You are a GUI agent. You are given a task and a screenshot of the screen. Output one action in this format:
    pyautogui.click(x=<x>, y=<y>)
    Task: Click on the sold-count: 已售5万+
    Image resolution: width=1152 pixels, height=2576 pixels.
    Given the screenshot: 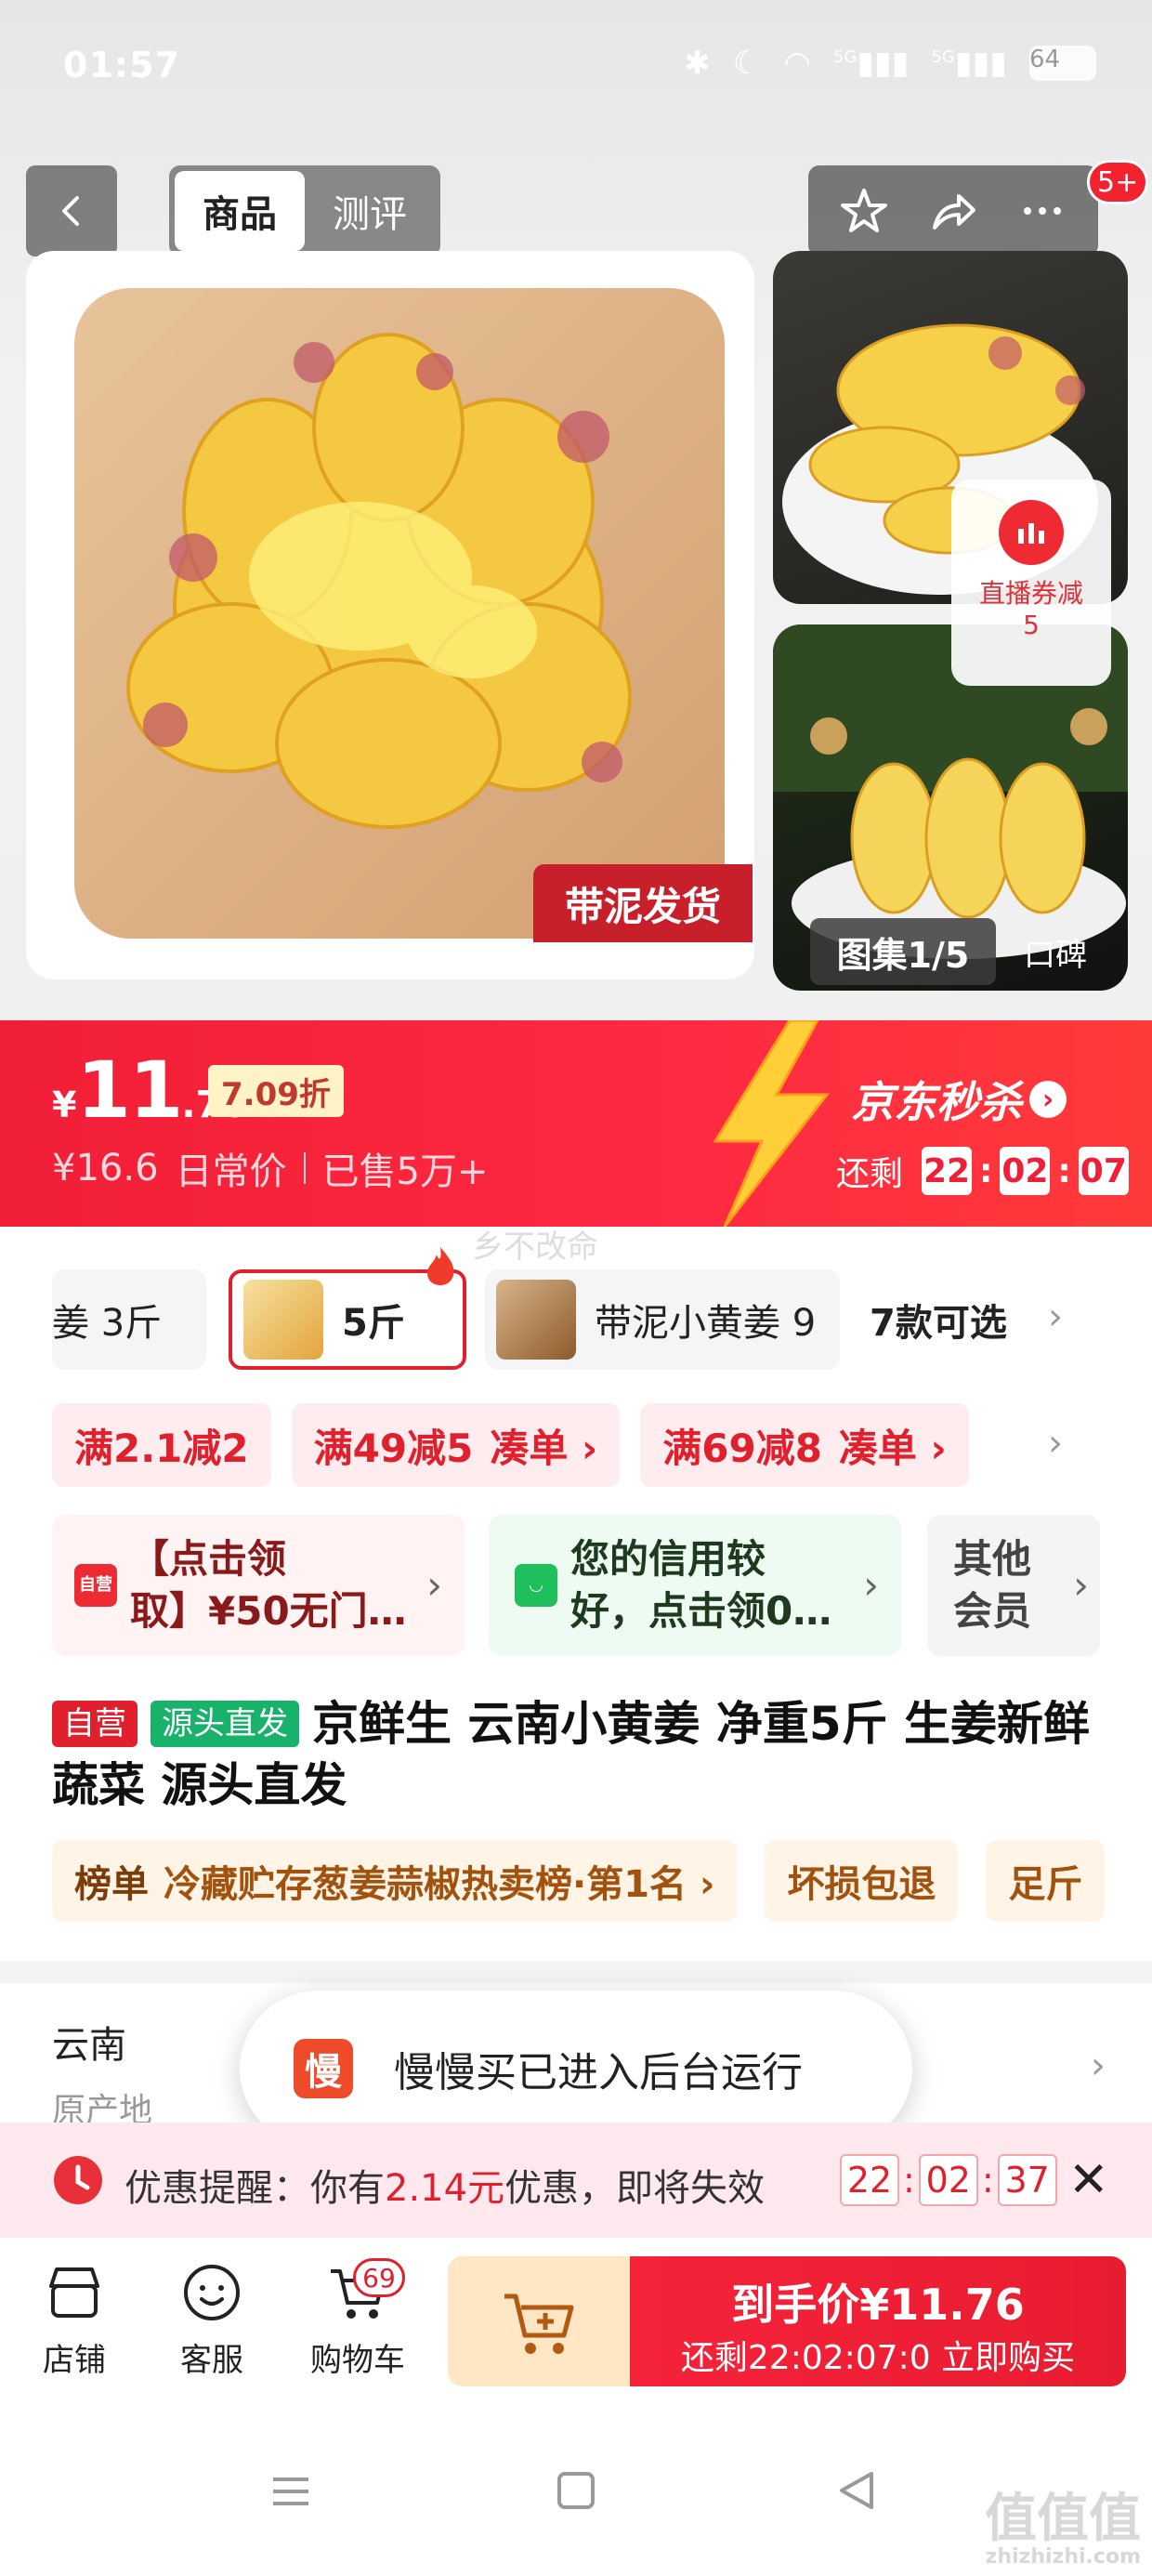 What is the action you would take?
    pyautogui.click(x=405, y=1171)
    